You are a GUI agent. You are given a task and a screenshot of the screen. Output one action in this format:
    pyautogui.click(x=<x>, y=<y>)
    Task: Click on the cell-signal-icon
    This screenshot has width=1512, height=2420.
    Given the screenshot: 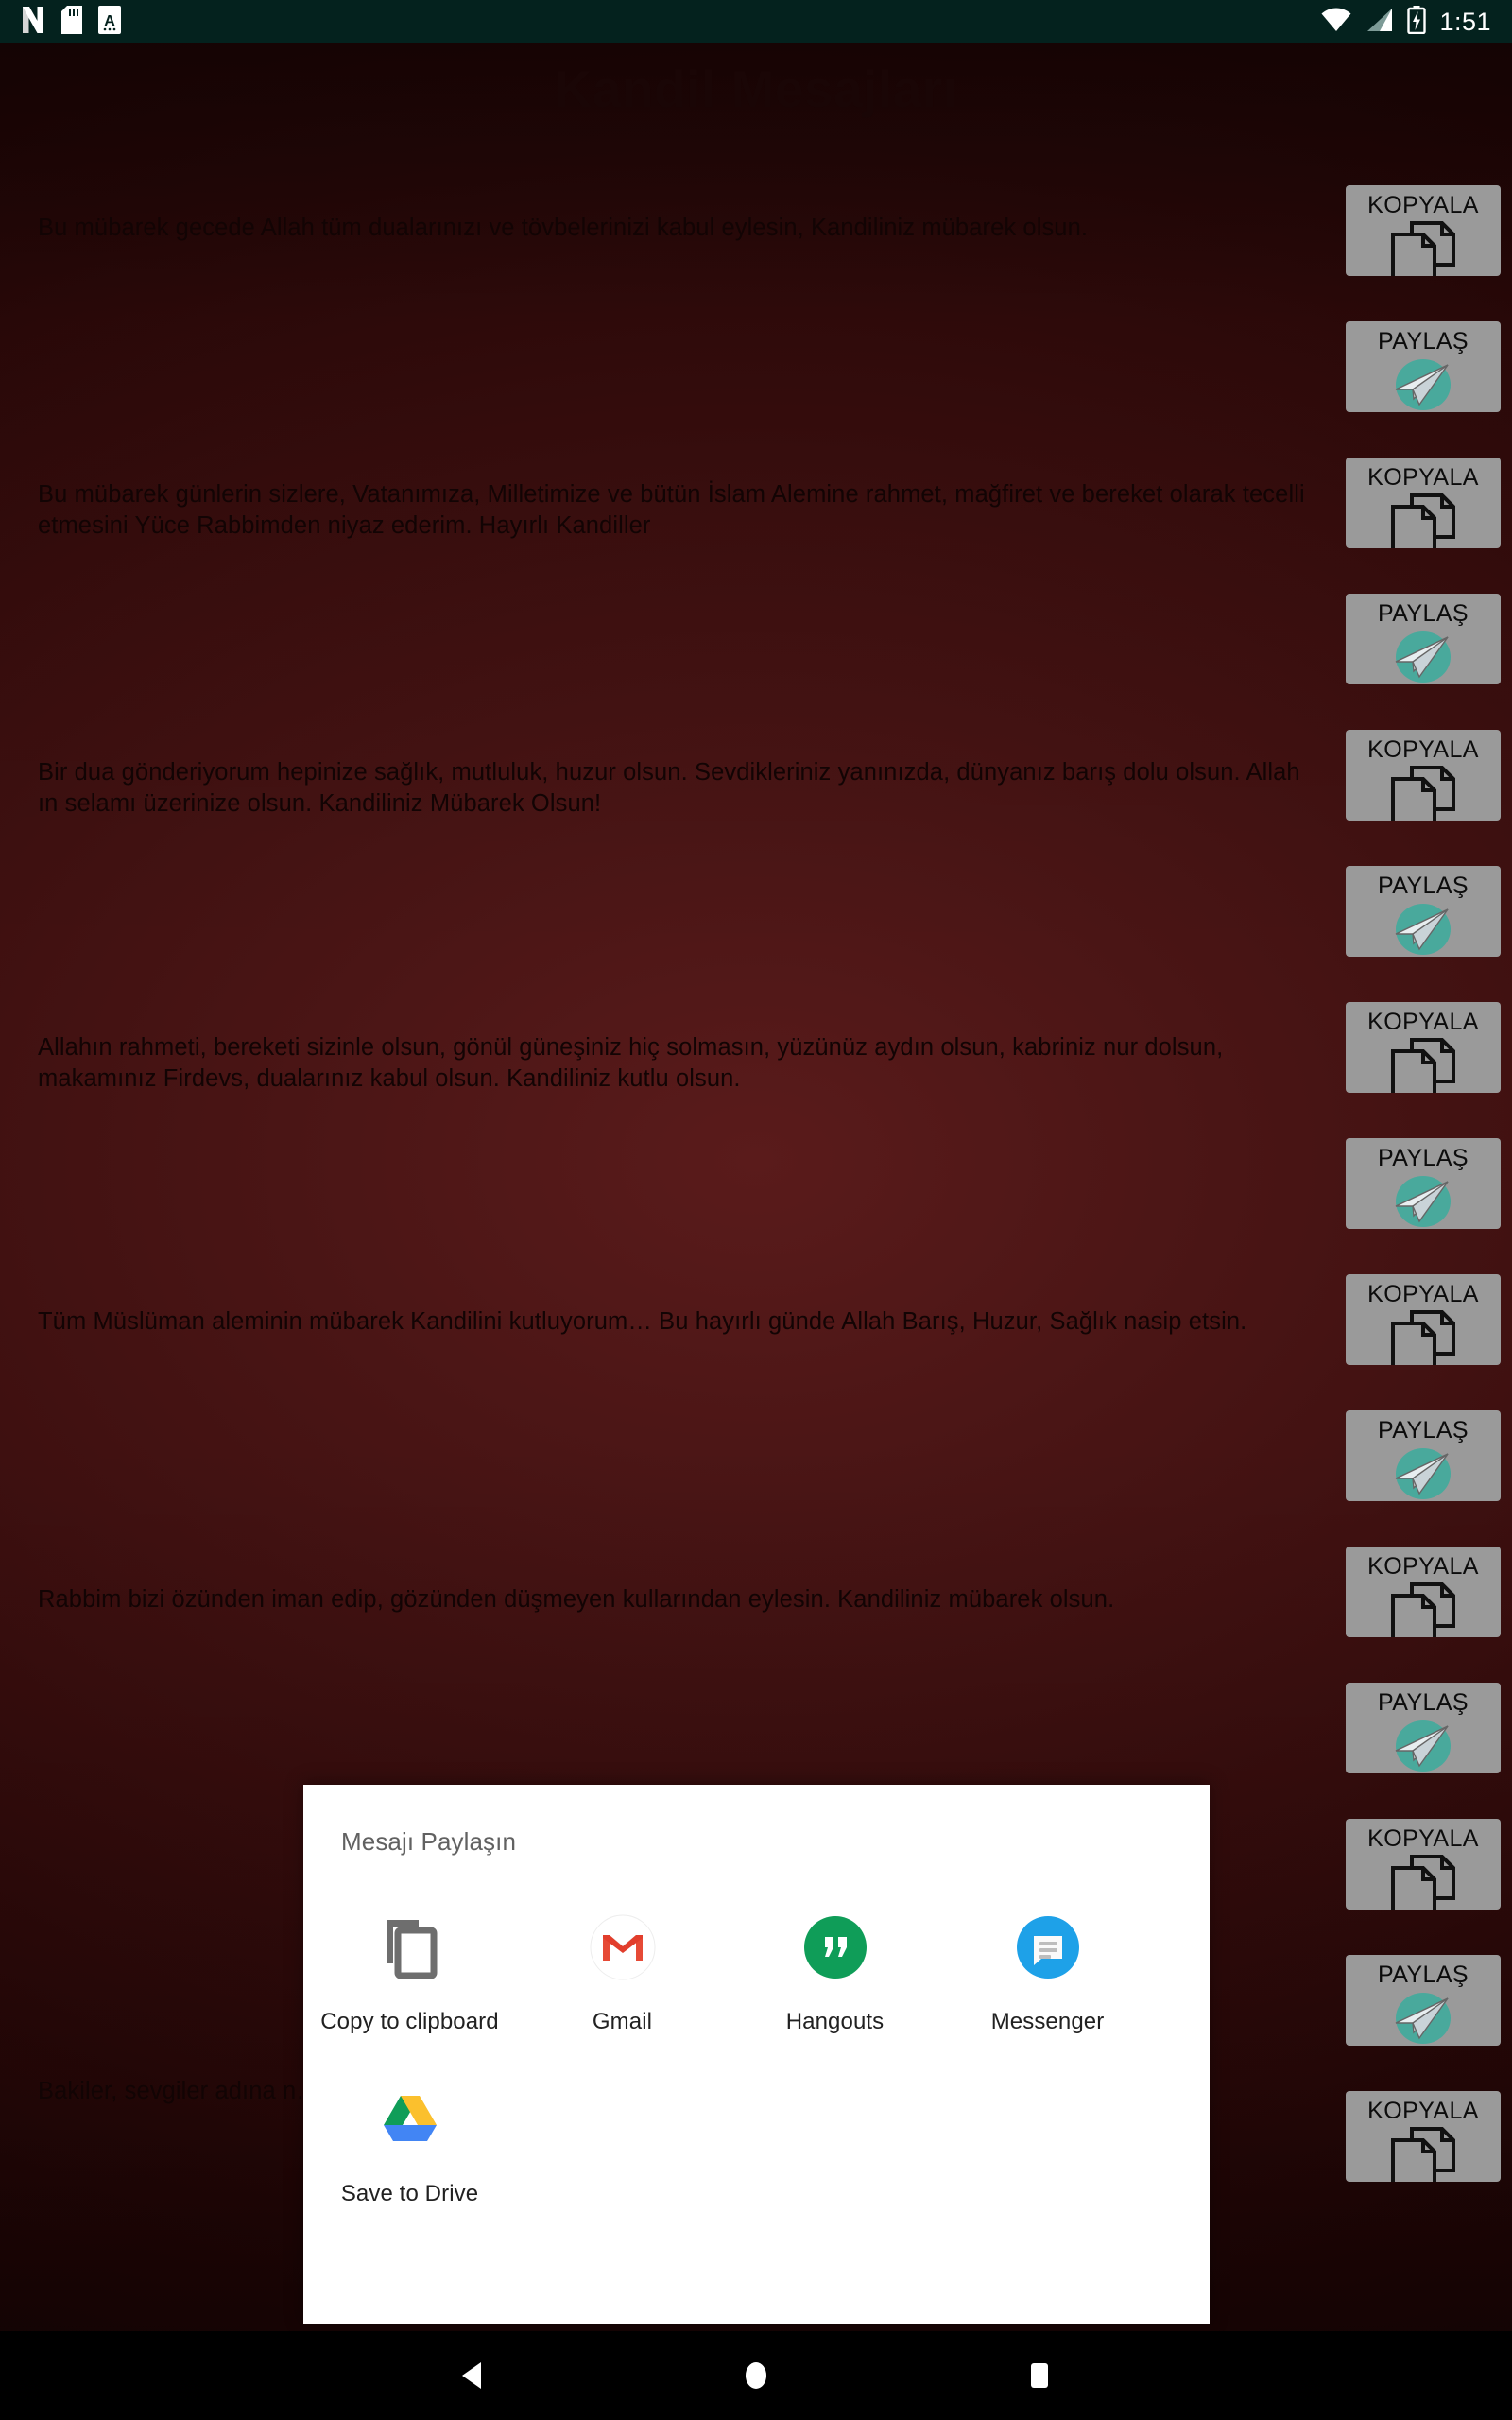 What is the action you would take?
    pyautogui.click(x=1380, y=22)
    